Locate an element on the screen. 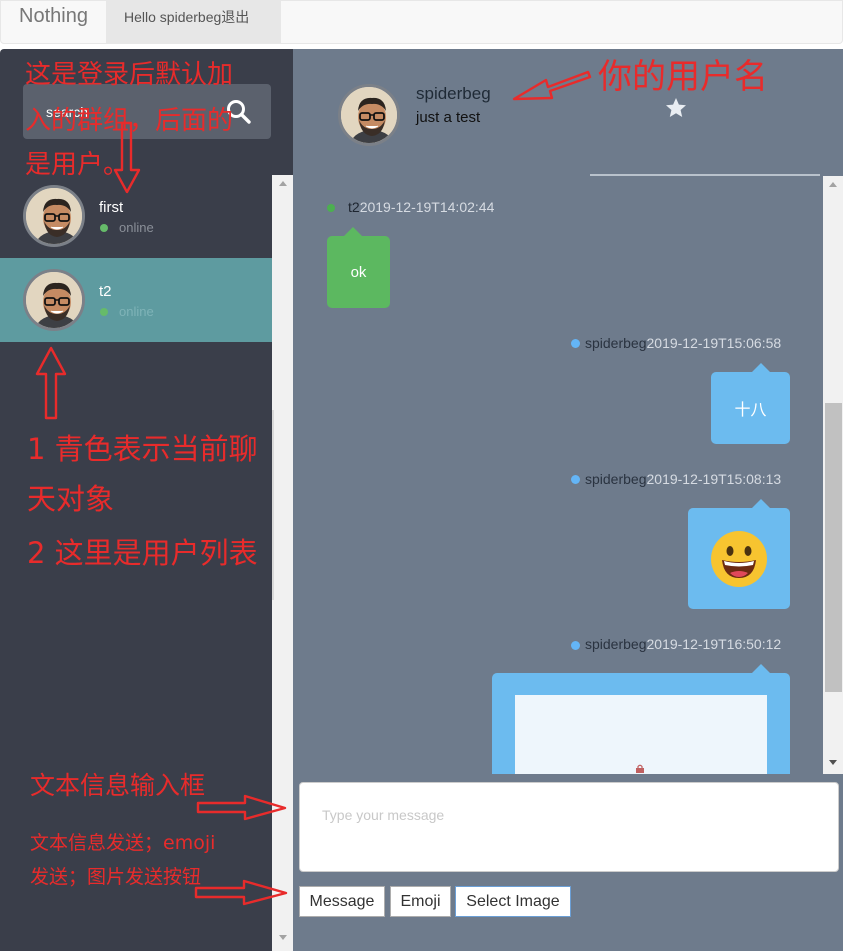 Image resolution: width=843 pixels, height=951 pixels. annotation-current-chat-line1: 1 青色表示当前聊 is located at coordinates (142, 449).